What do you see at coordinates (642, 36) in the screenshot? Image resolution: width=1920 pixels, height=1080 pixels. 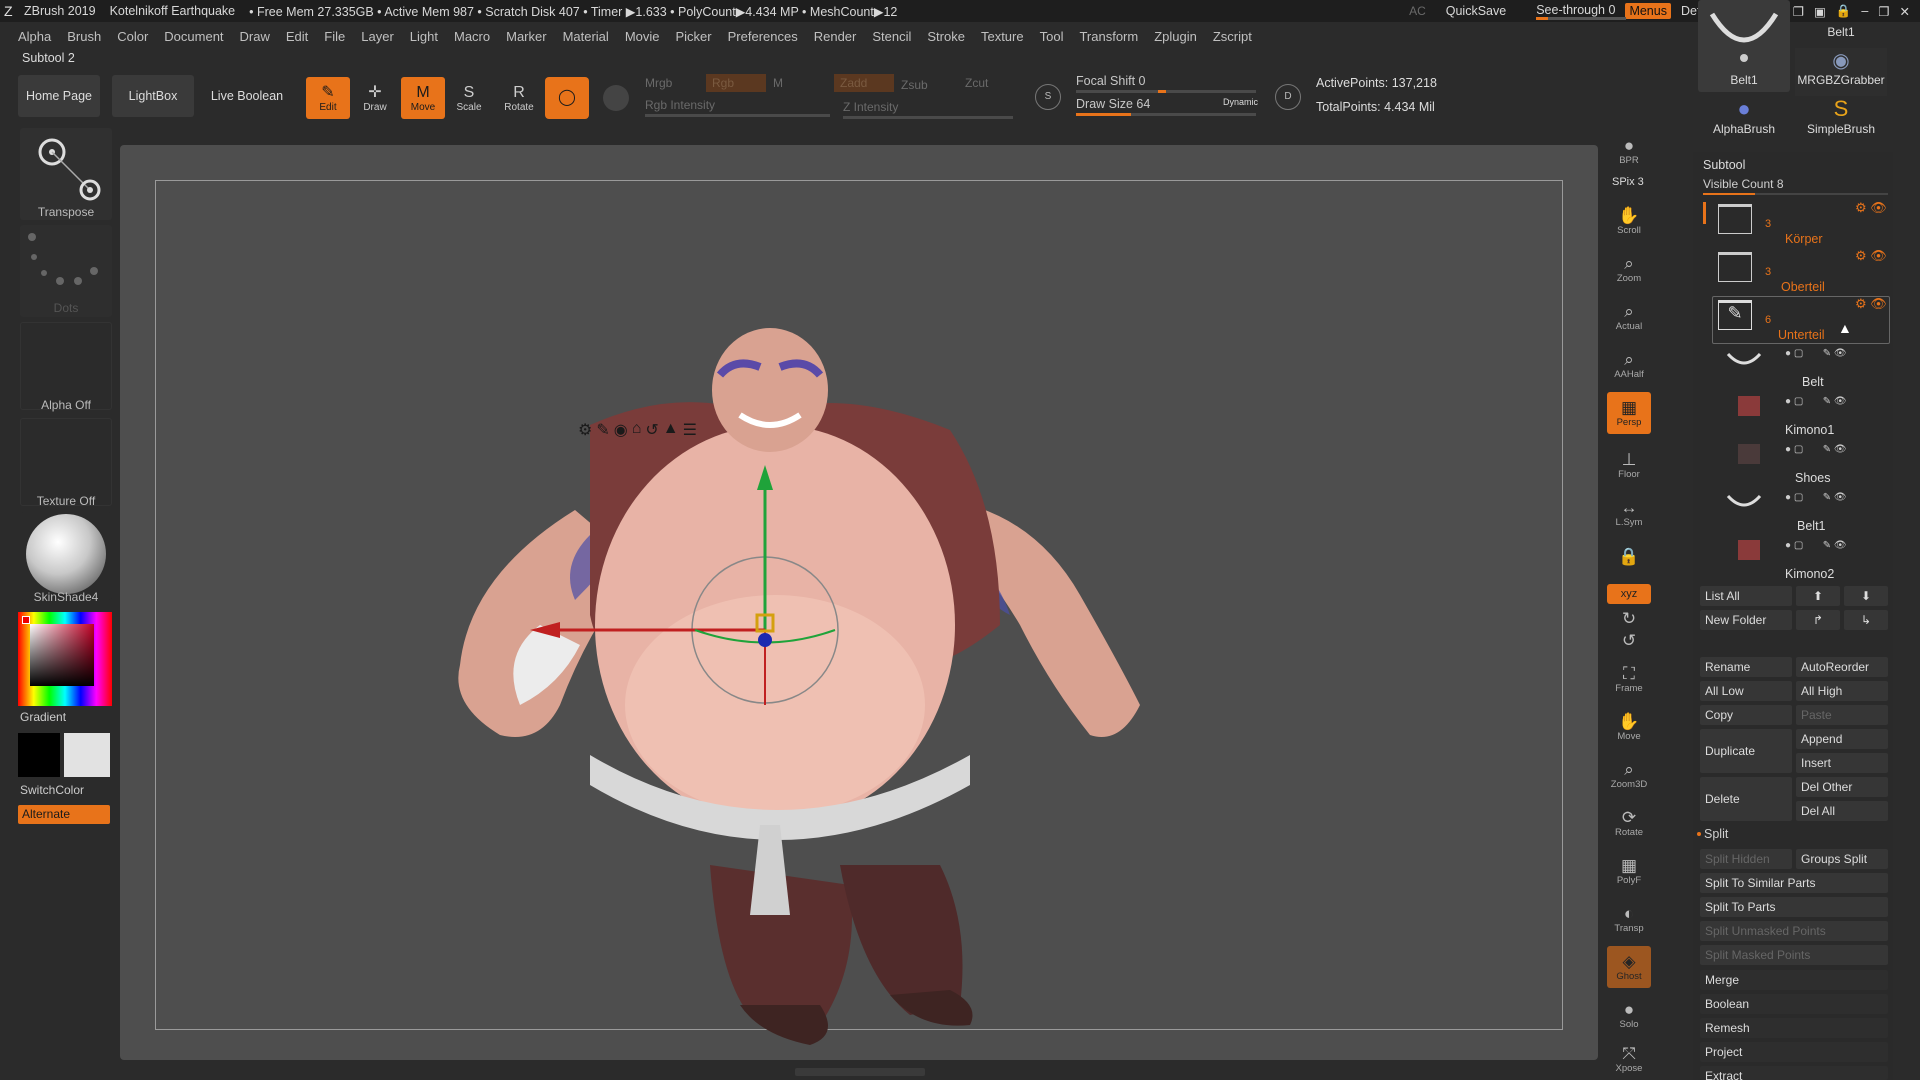 I see `menu-movie: Movie` at bounding box center [642, 36].